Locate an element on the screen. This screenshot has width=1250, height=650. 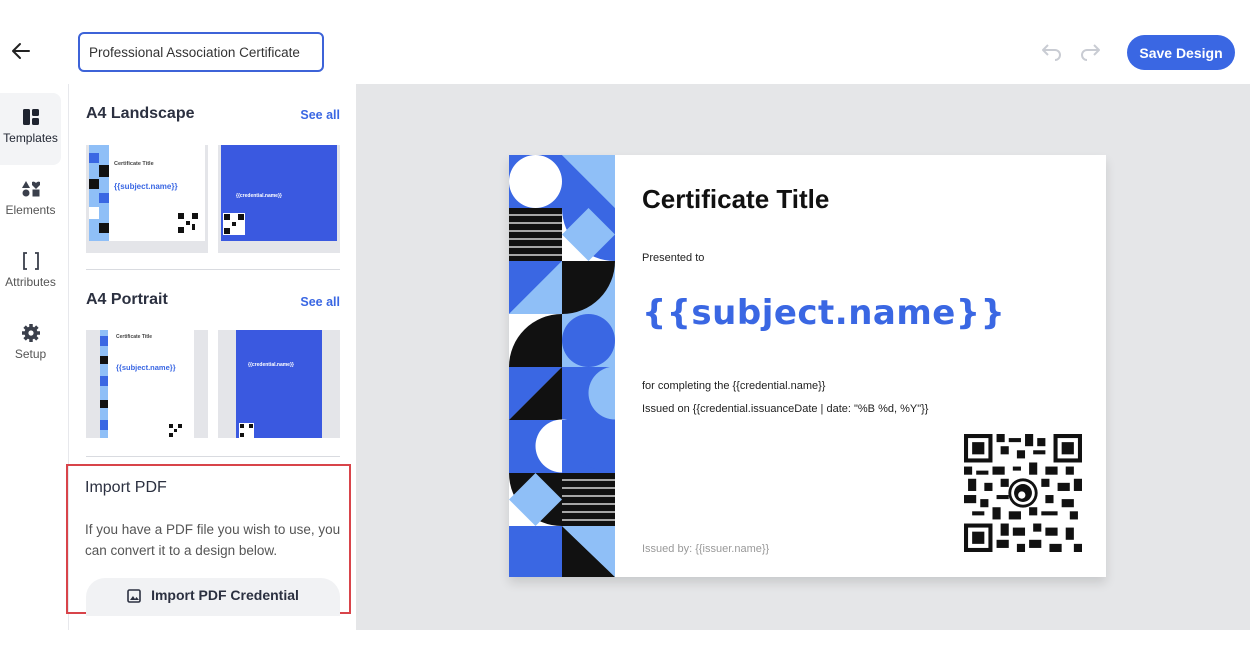
rail-item-templates: Templates is located at coordinates (30, 129).